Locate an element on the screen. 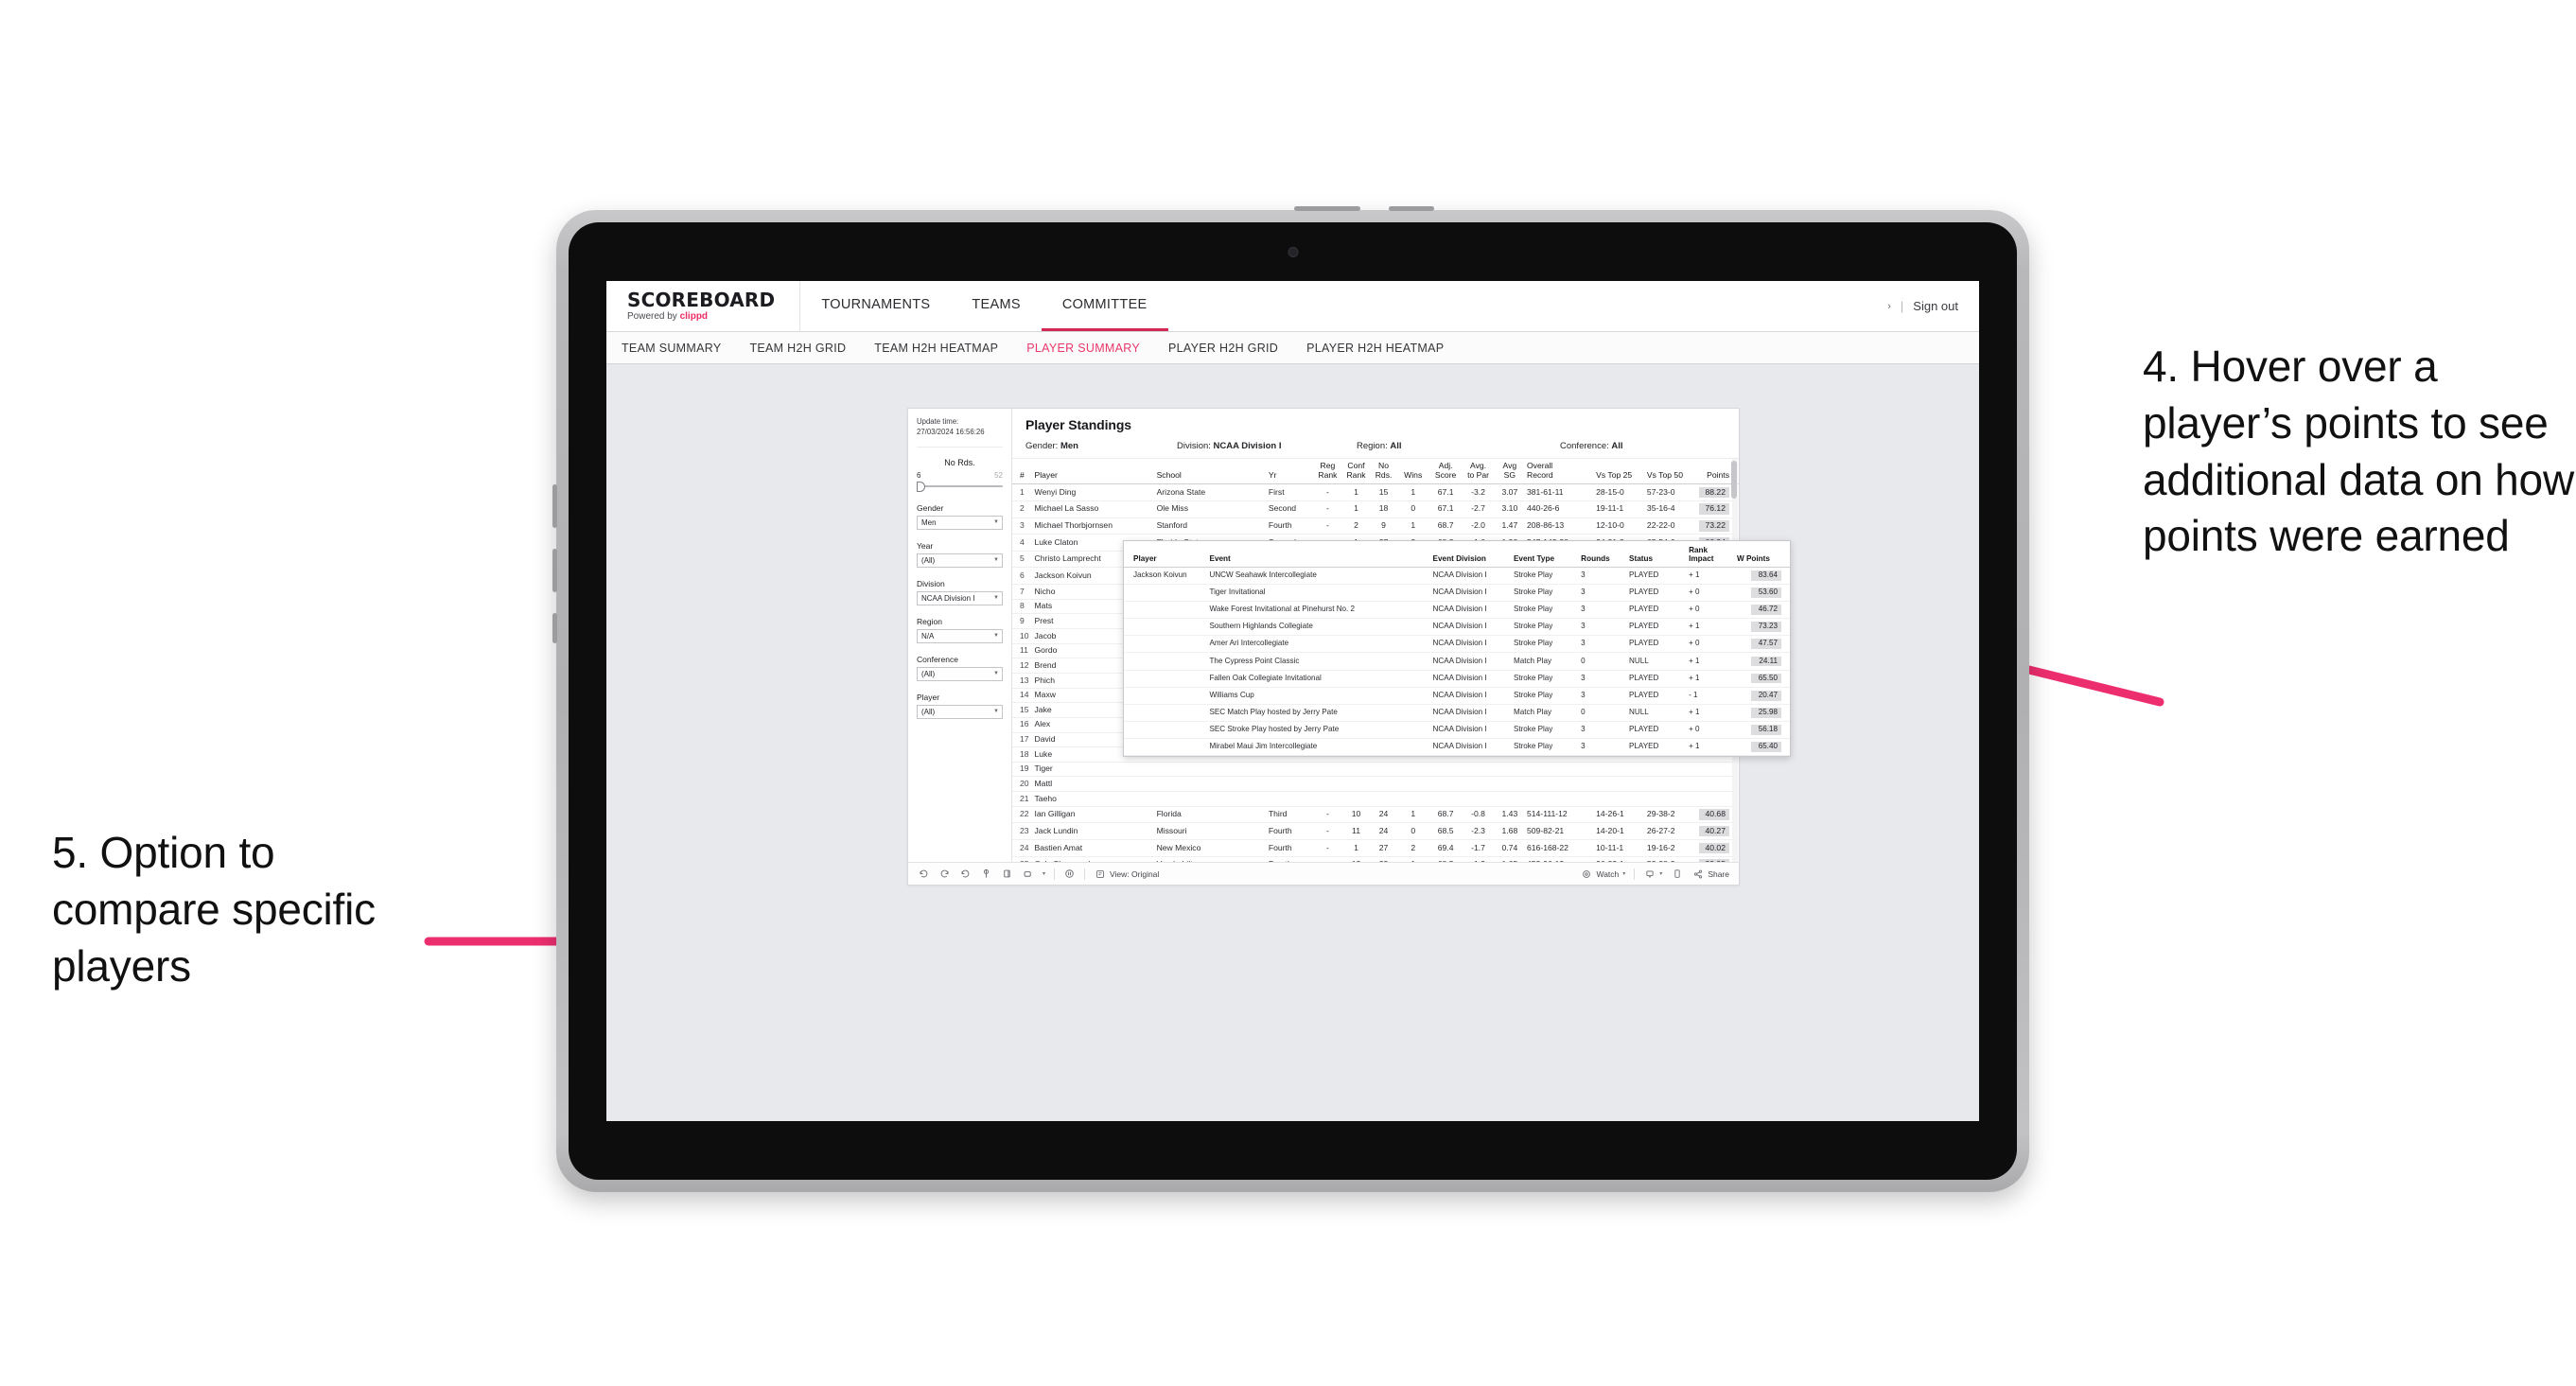 This screenshot has height=1386, width=2576. col-rank: # is located at coordinates (1023, 472).